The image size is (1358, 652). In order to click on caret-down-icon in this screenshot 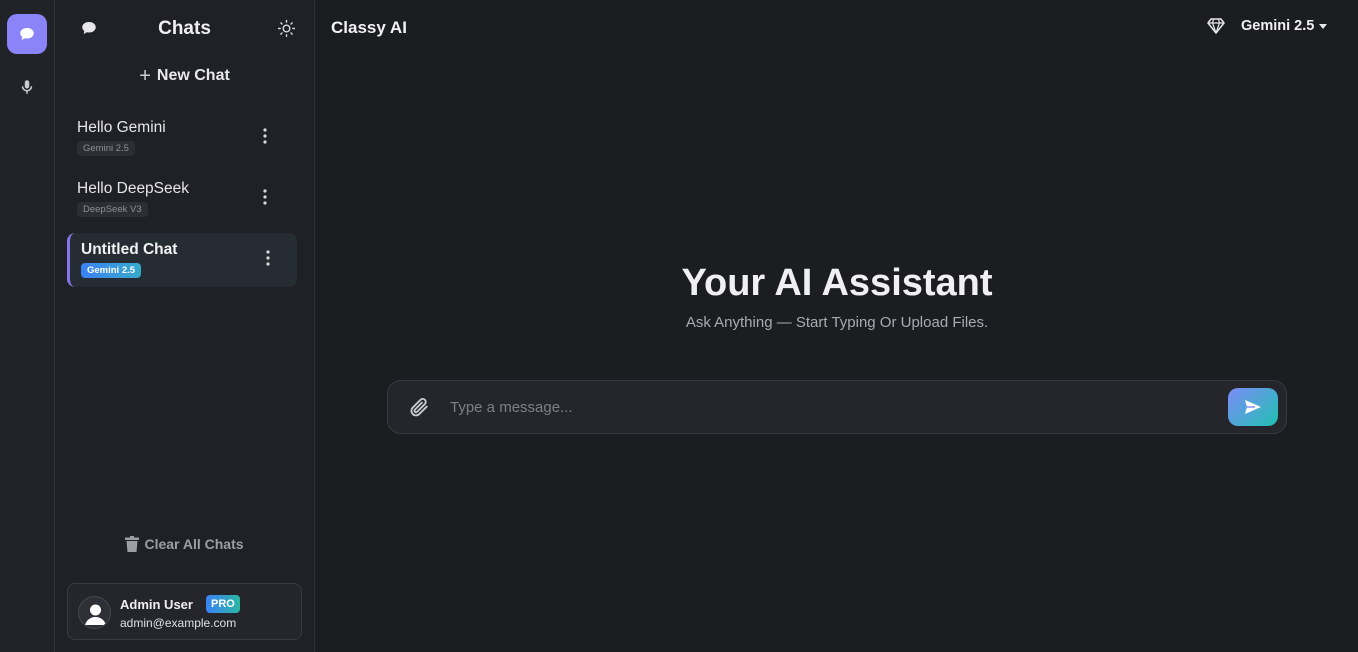, I will do `click(1323, 26)`.